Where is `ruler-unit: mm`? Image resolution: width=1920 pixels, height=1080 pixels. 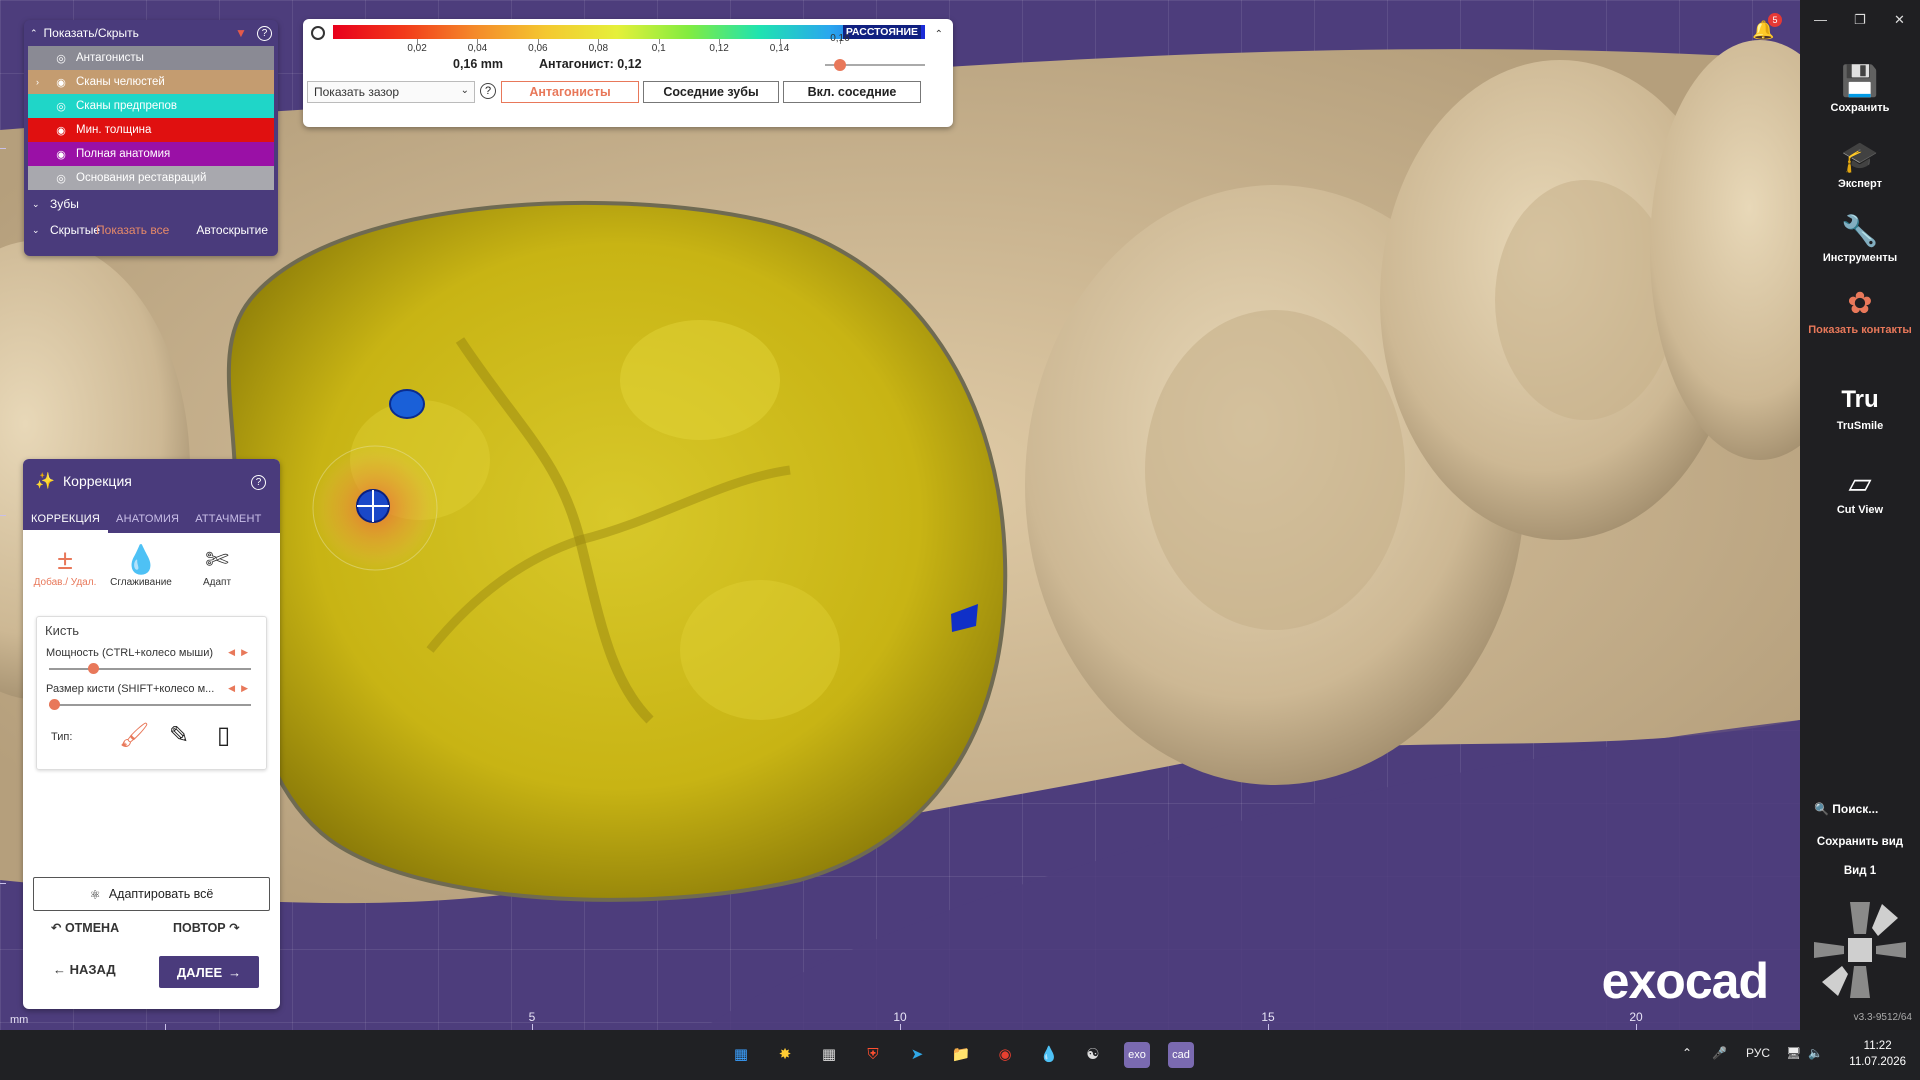
ruler-unit: mm is located at coordinates (19, 1020).